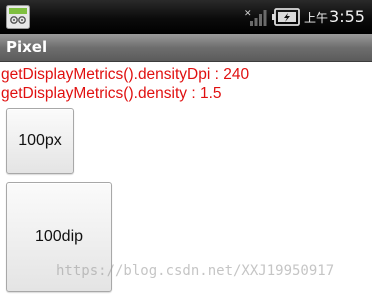 Image resolution: width=387 pixels, height=294 pixels. I want to click on app-title: Pixel, so click(27, 47).